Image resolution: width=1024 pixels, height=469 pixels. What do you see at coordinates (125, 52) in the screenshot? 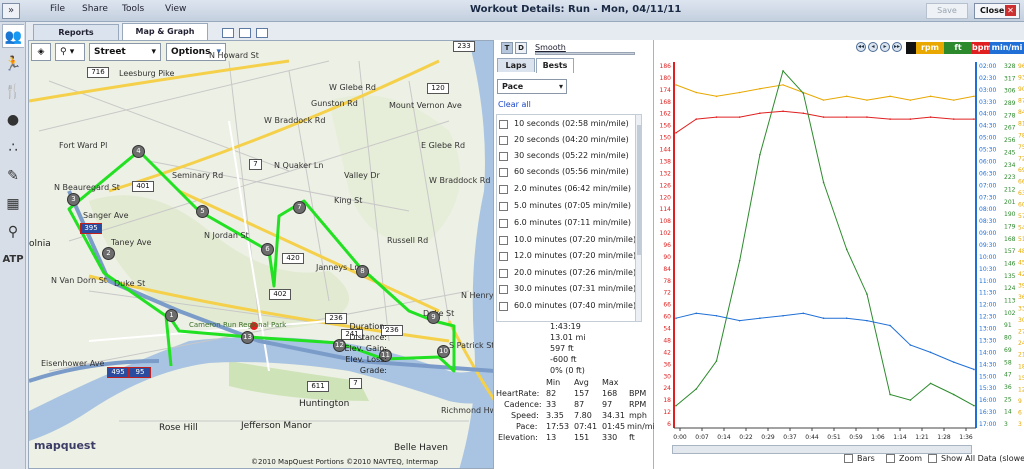
I see `map-type-select: Street ▾` at bounding box center [125, 52].